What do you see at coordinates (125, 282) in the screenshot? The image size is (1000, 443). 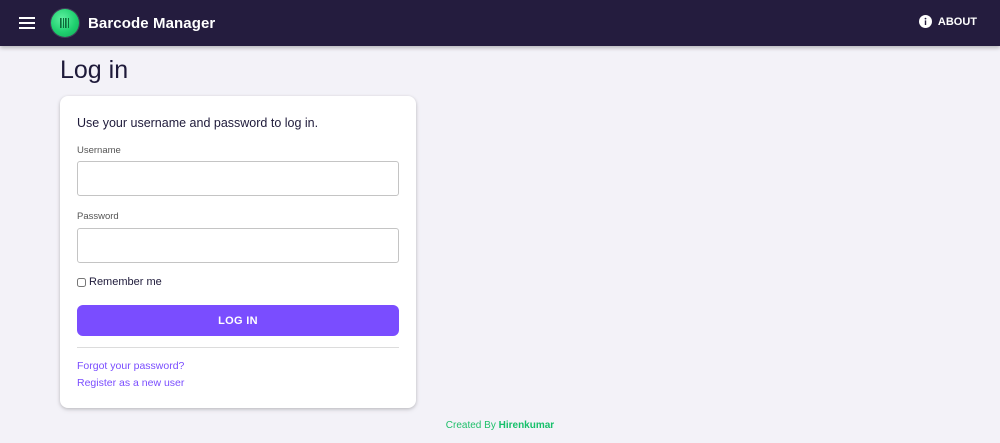 I see `remember-me-label: Remember me` at bounding box center [125, 282].